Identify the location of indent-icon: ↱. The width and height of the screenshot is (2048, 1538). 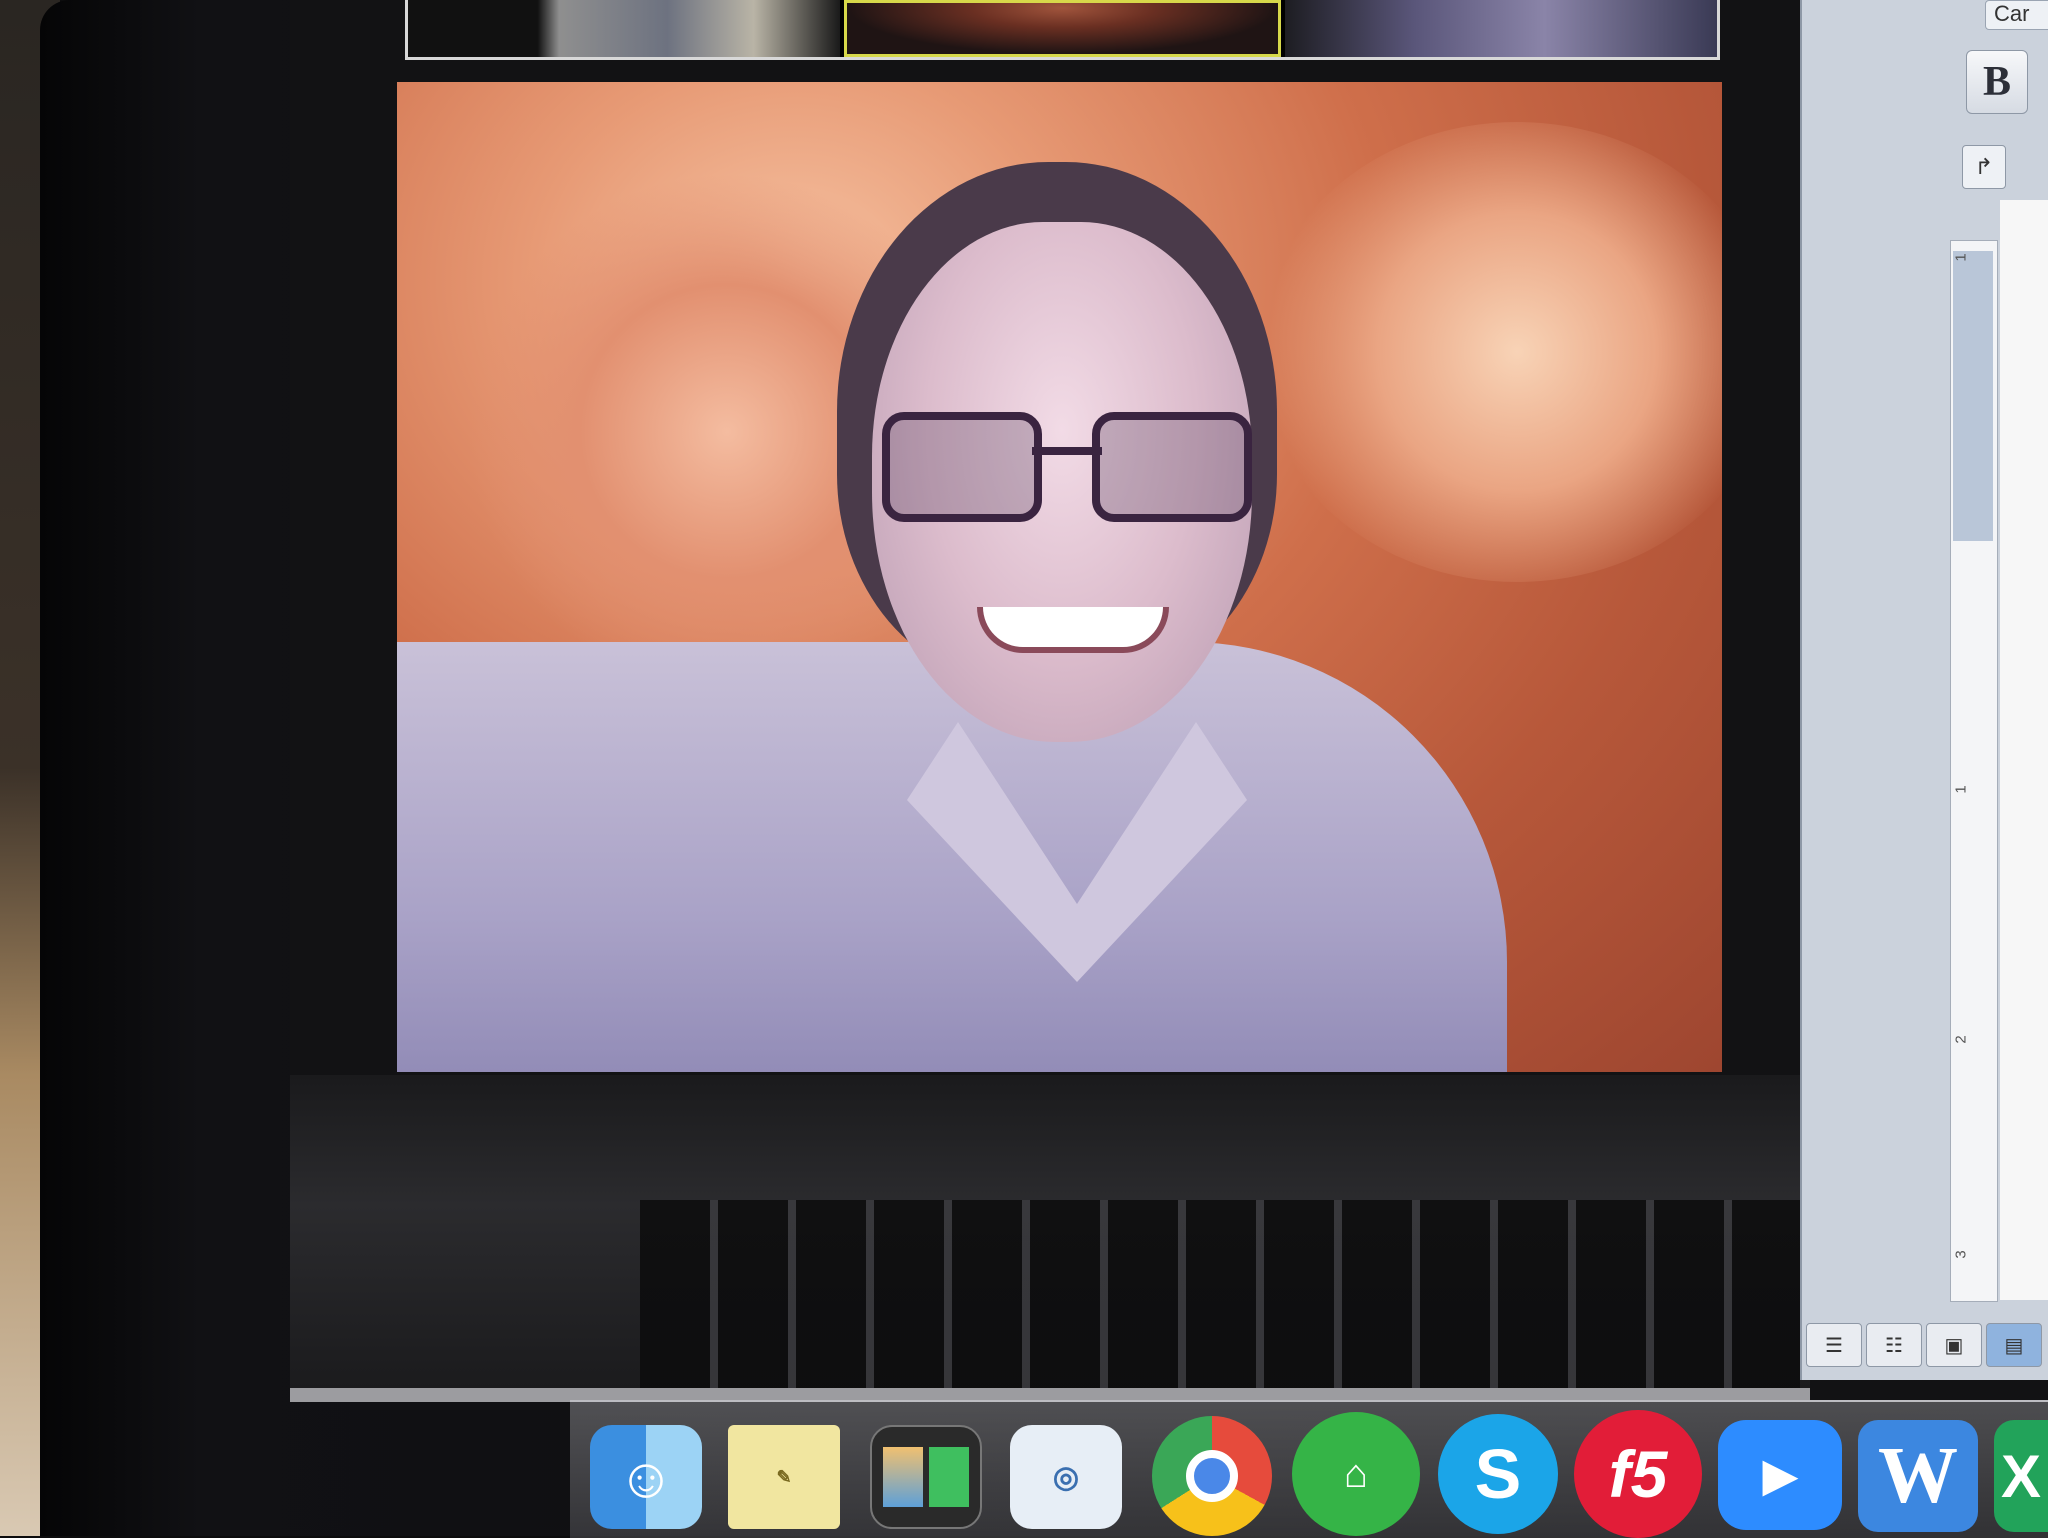
(1984, 167).